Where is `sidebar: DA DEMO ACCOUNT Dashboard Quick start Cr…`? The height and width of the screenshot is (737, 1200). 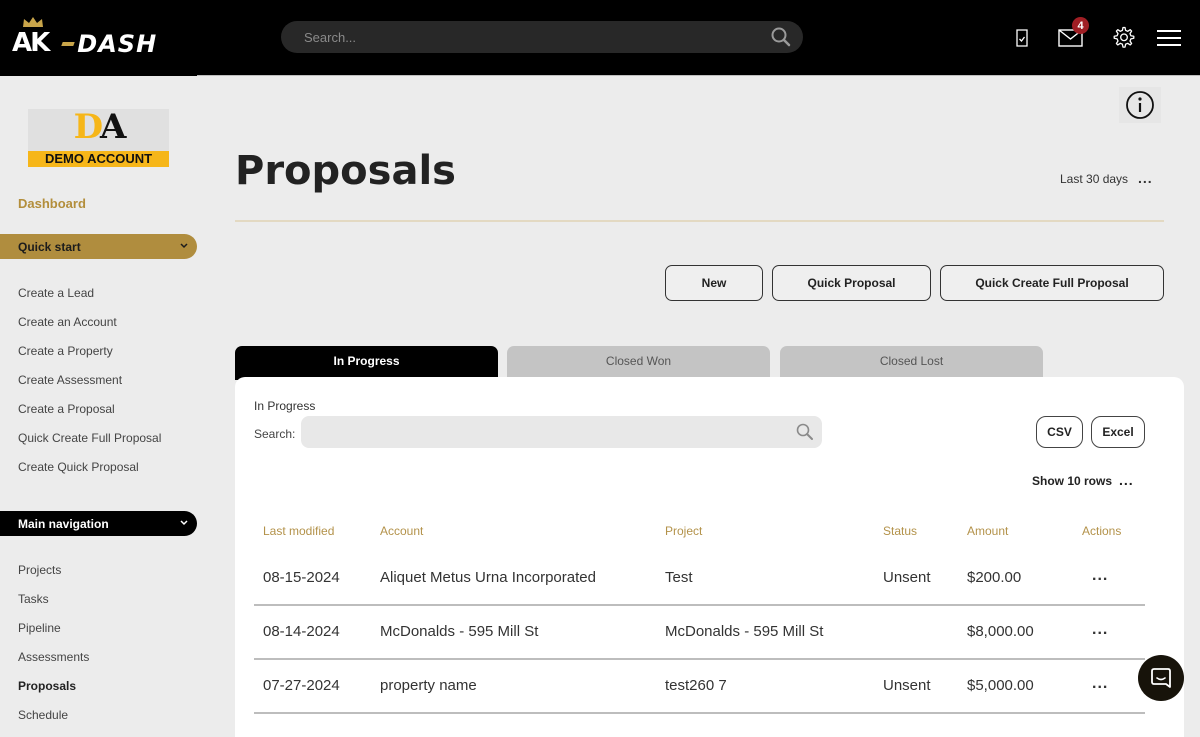
sidebar: DA DEMO ACCOUNT Dashboard Quick start Cr… is located at coordinates (98, 399).